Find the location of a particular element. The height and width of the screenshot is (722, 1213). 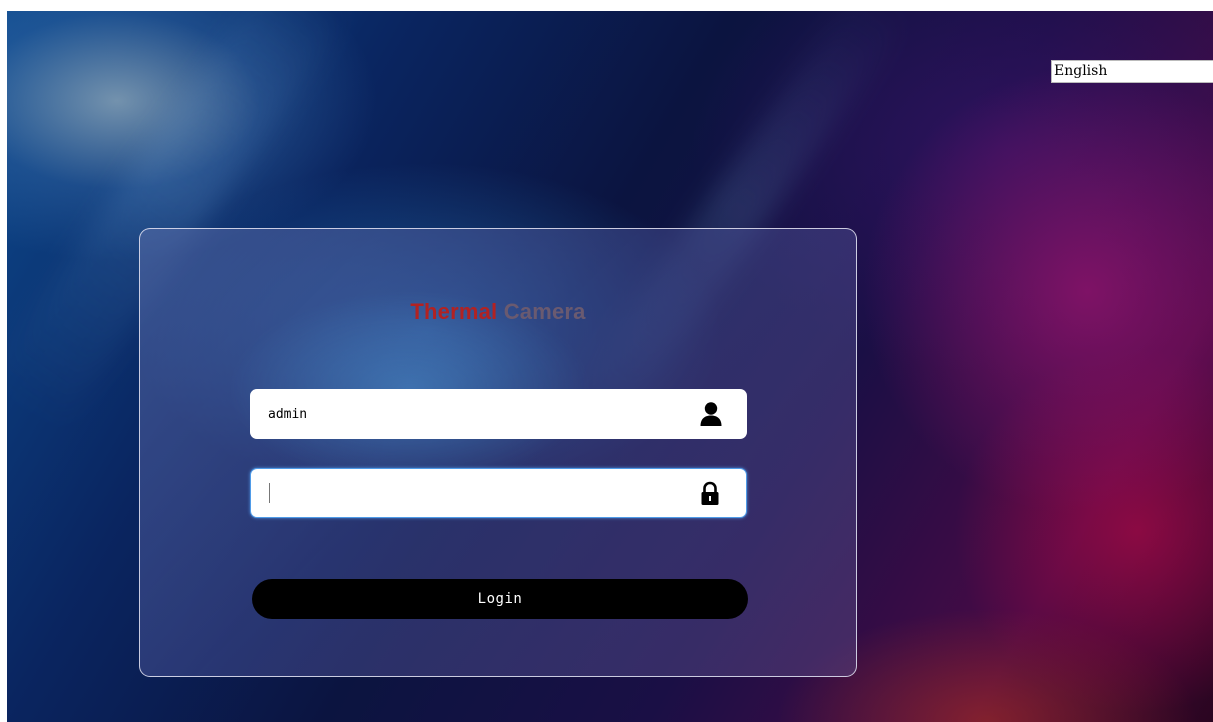

username-field is located at coordinates (498, 414).